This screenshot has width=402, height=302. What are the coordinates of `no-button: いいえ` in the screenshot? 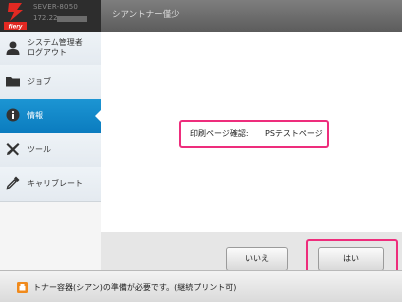 It's located at (257, 259).